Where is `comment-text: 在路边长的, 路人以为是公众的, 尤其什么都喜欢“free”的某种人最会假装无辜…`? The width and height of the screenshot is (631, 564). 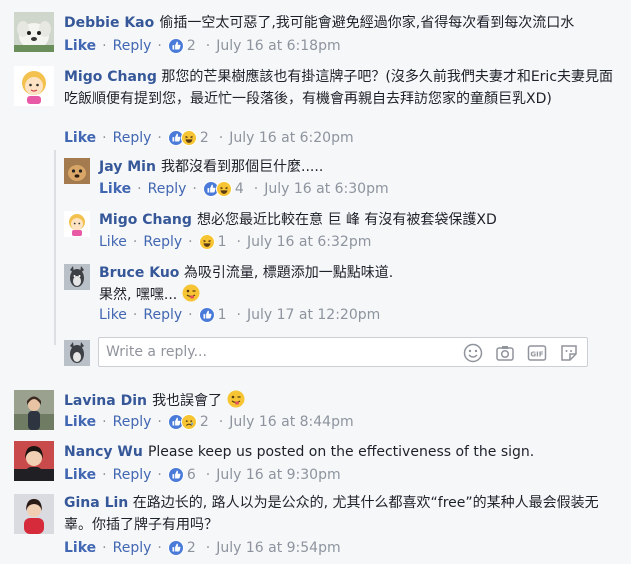 comment-text: 在路边长的, 路人以为是公众的, 尤其什么都喜欢“free”的某种人最会假装无辜… is located at coordinates (331, 514).